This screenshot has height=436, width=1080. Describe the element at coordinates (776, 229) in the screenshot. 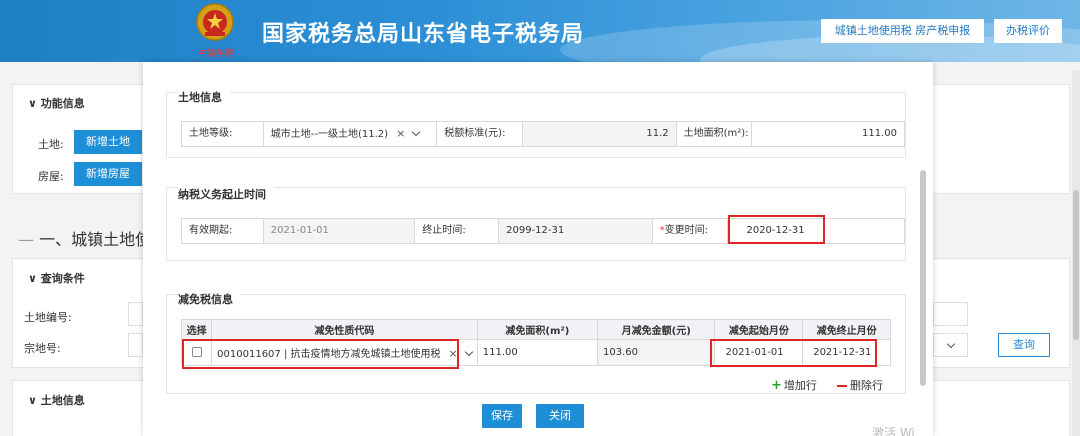

I see `highlight-change-date` at that location.